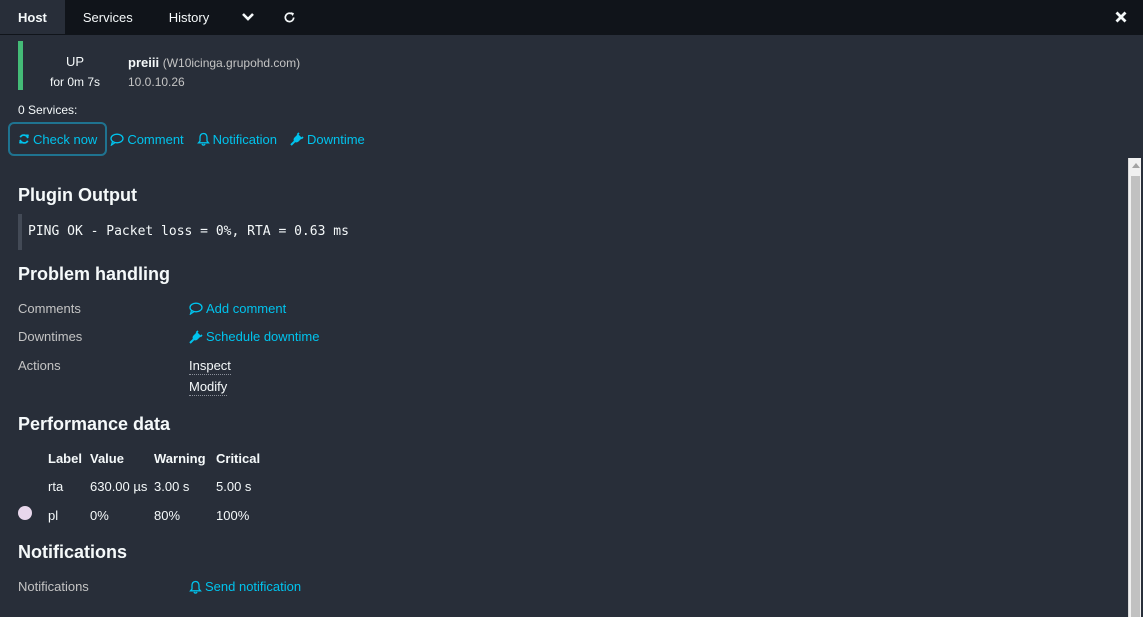 Image resolution: width=1143 pixels, height=617 pixels. Describe the element at coordinates (25, 513) in the screenshot. I see `perf-pie-chart` at that location.